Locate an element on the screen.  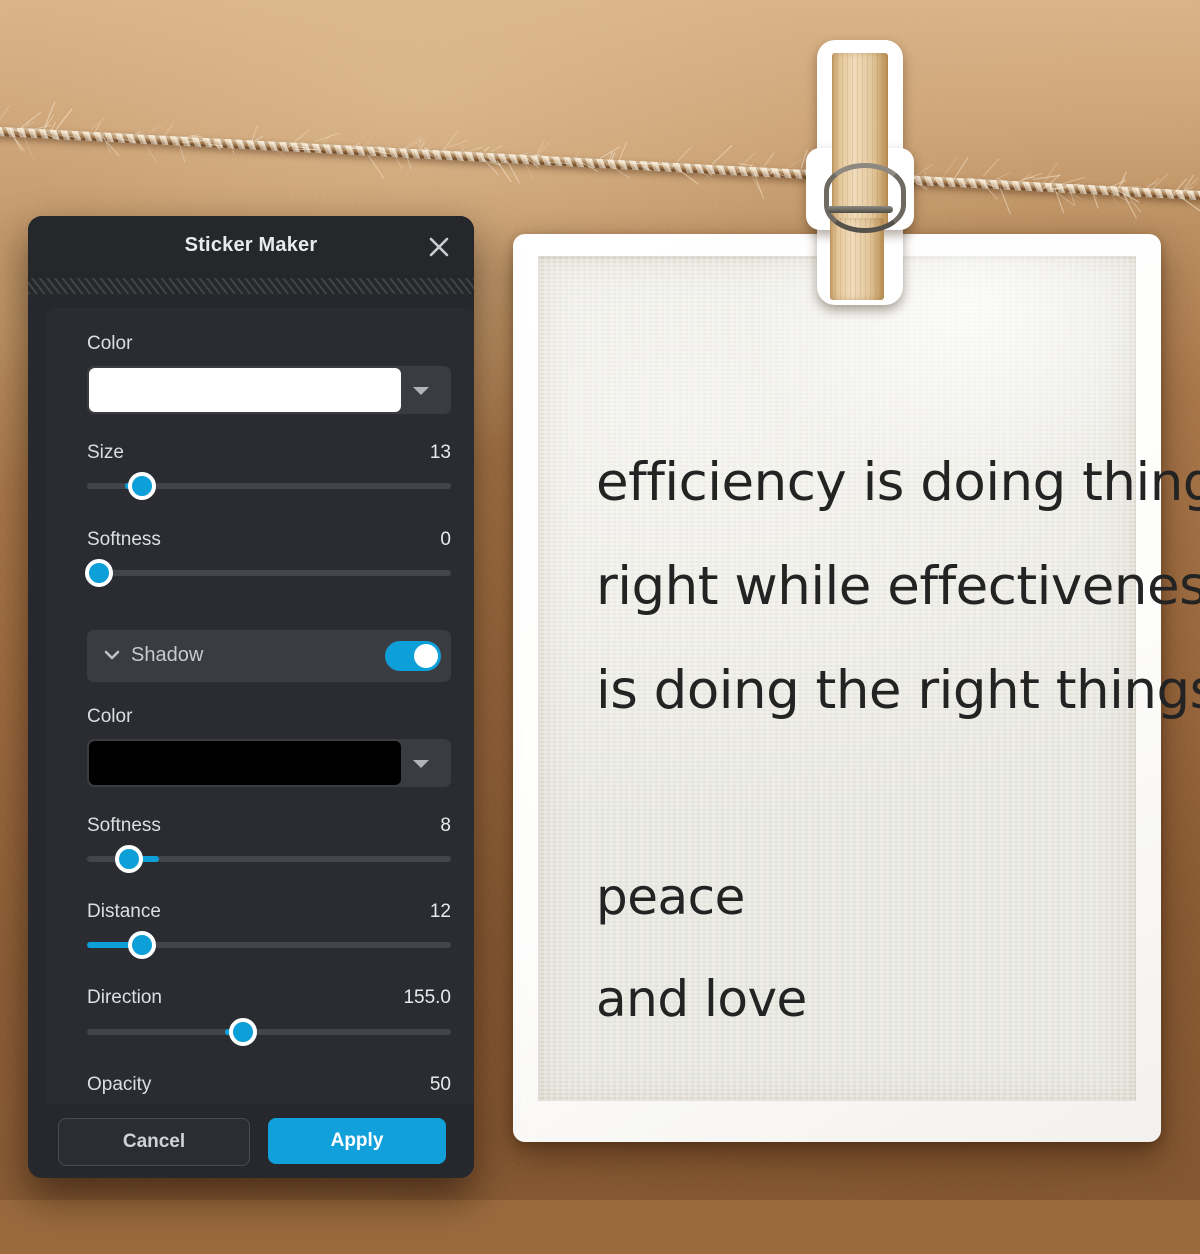
shadow-color-swatch-row is located at coordinates (269, 763).